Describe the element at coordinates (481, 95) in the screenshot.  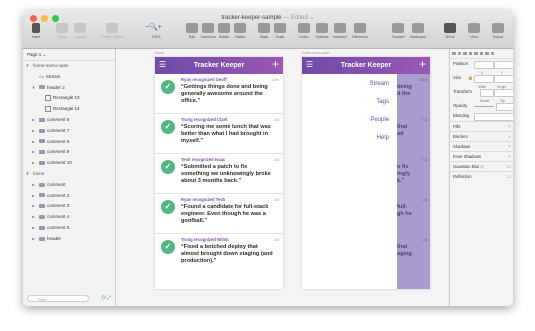
I see `transform-row: Transform Rotate Flip` at that location.